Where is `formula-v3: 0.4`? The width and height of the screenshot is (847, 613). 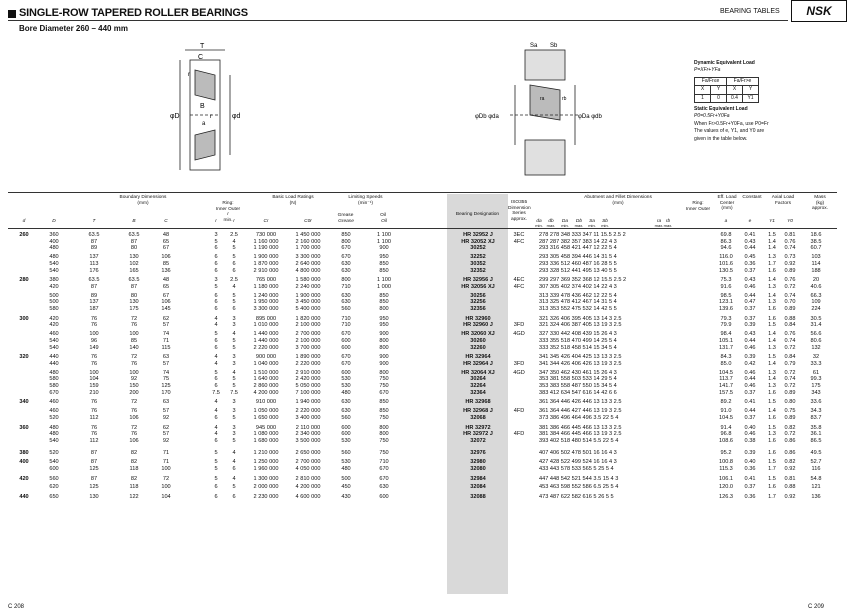
formula-v3: 0.4 is located at coordinates (734, 98).